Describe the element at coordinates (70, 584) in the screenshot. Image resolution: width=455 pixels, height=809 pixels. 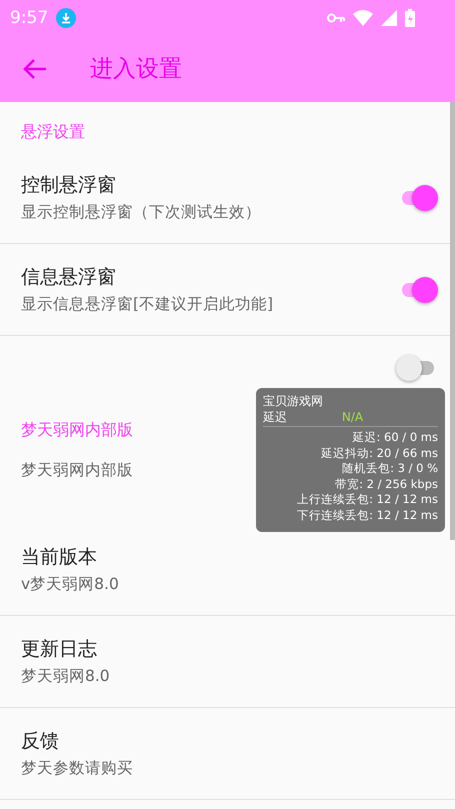
I see `preference-summary: v梦天弱网8.0` at that location.